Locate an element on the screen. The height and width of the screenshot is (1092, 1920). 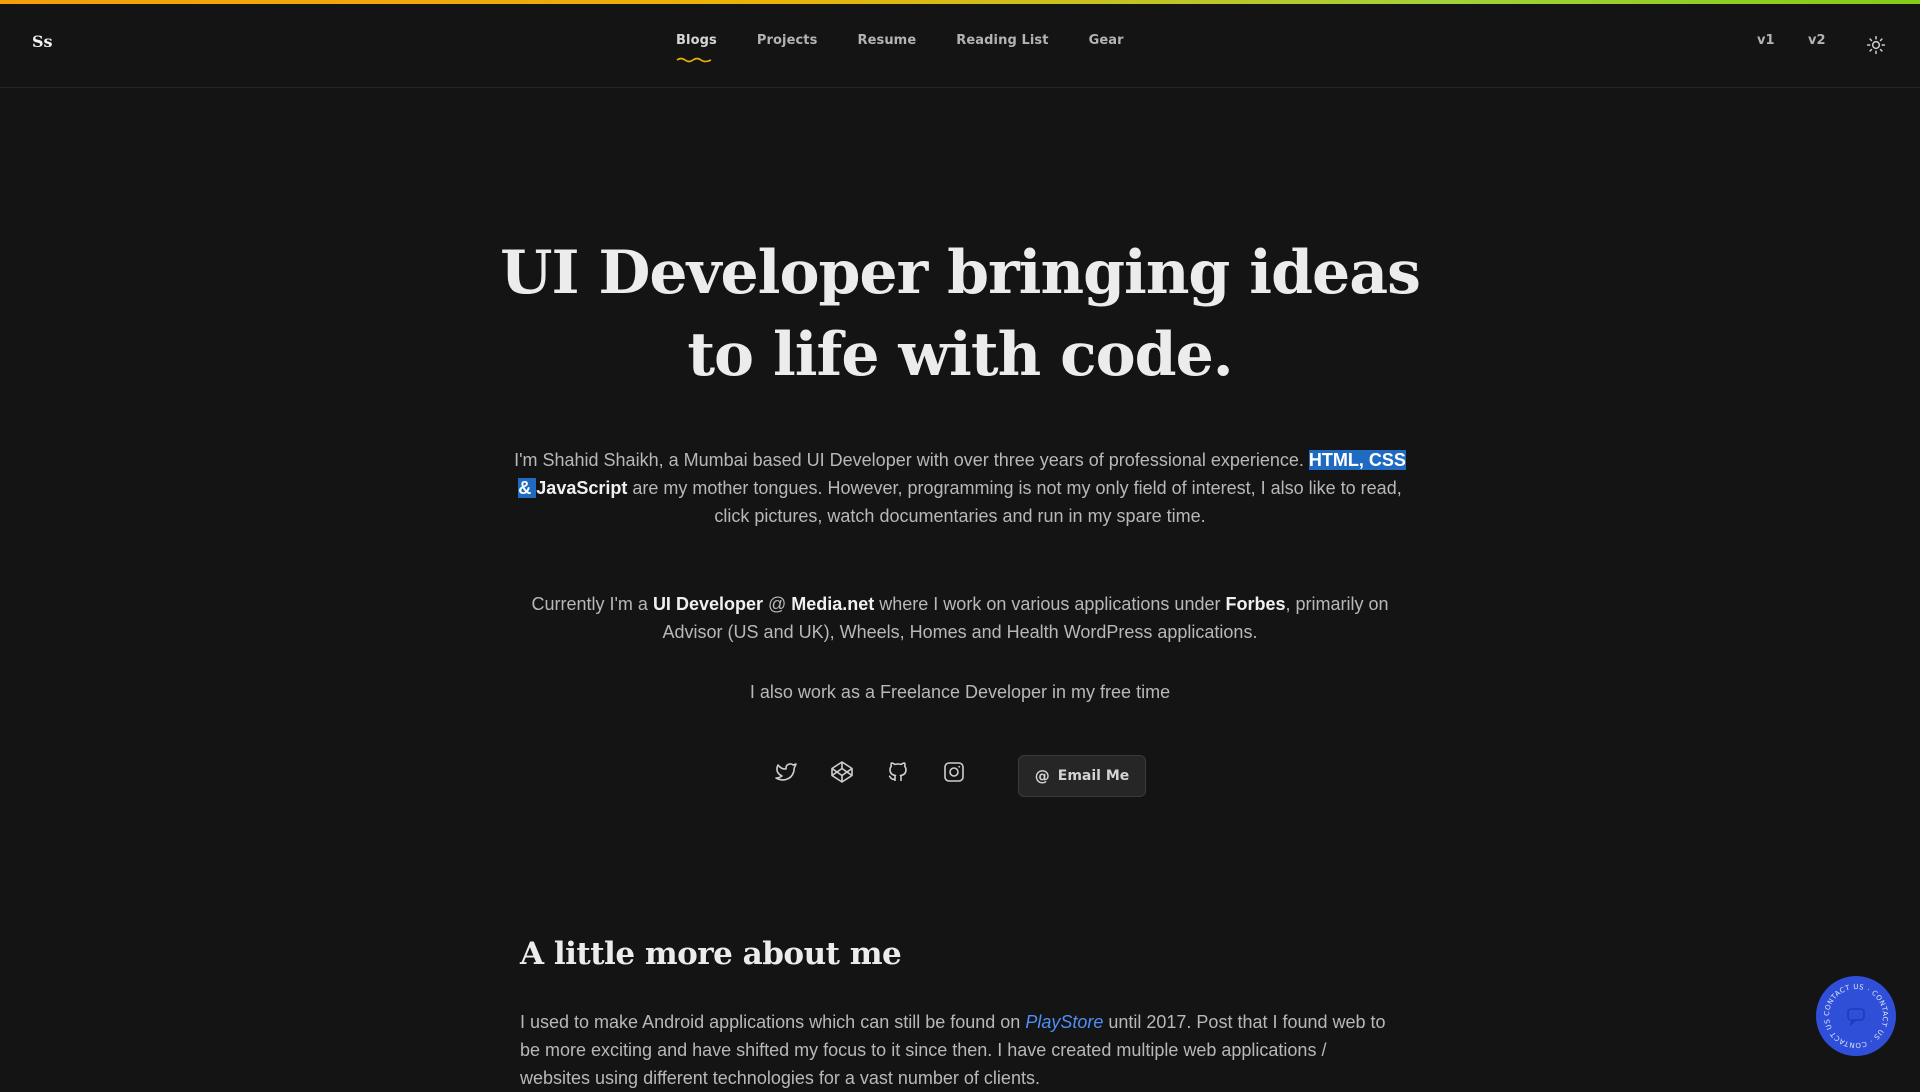
social-links is located at coordinates (882, 772).